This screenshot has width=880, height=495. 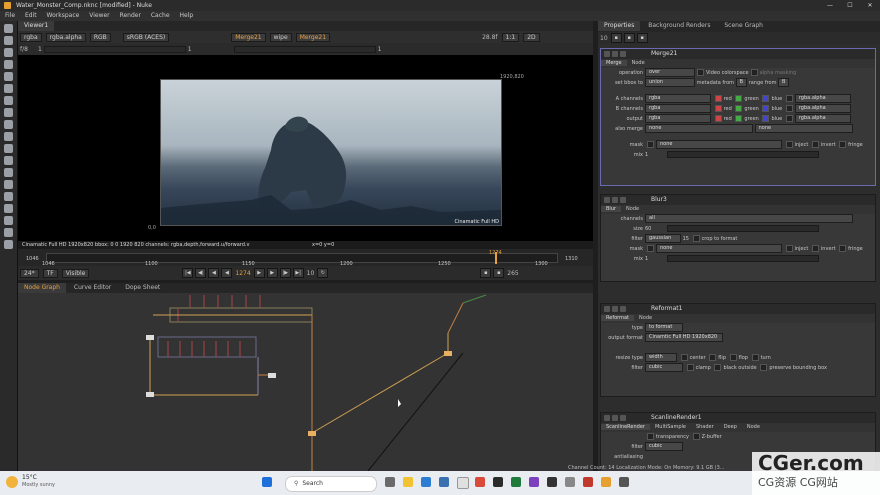 What do you see at coordinates (604, 38) in the screenshot?
I see `max-panels-field: 10` at bounding box center [604, 38].